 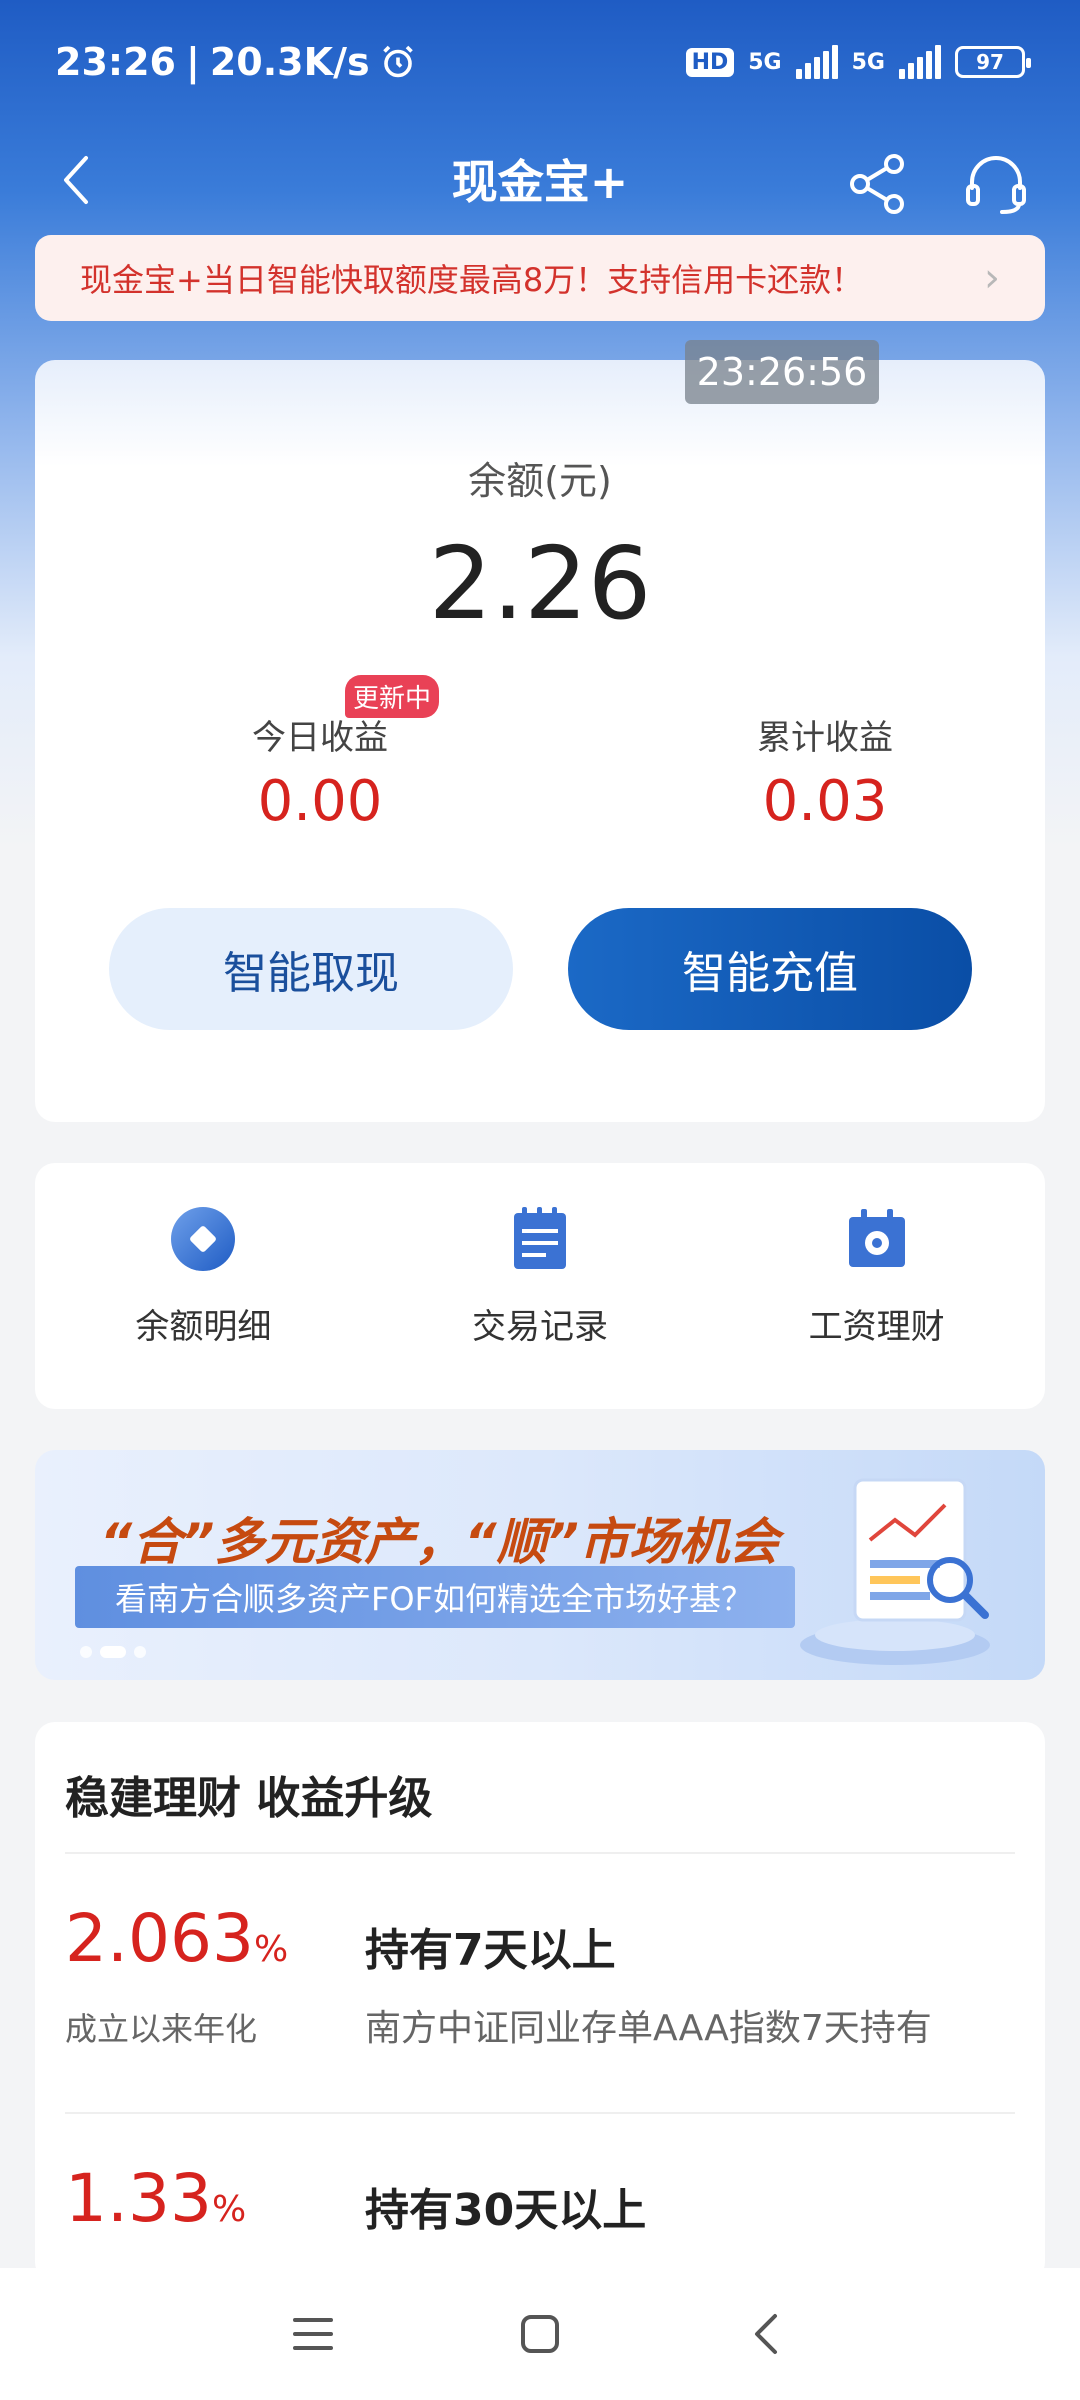 What do you see at coordinates (249, 1798) in the screenshot?
I see `products-title: 稳建理财 收益升级` at bounding box center [249, 1798].